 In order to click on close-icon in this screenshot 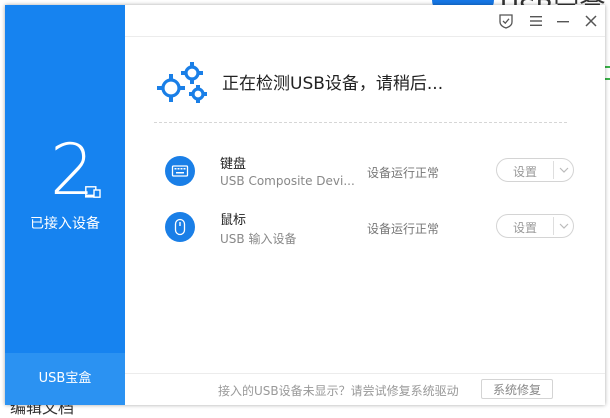, I will do `click(591, 21)`.